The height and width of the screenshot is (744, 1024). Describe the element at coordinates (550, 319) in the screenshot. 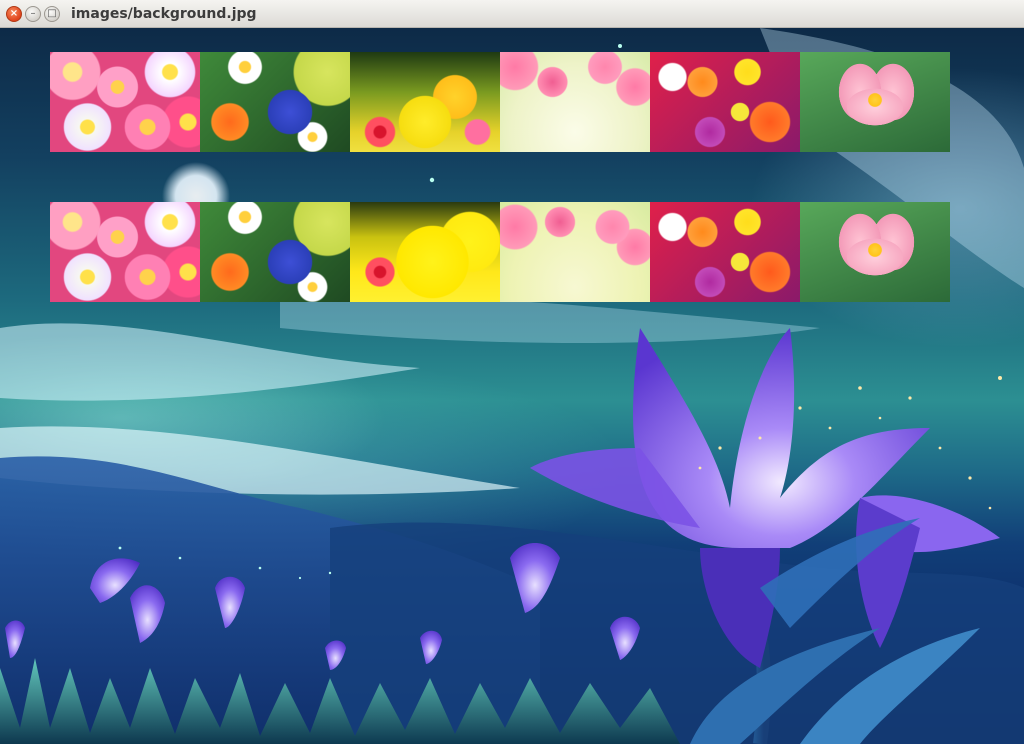

I see `cloud-mid` at that location.